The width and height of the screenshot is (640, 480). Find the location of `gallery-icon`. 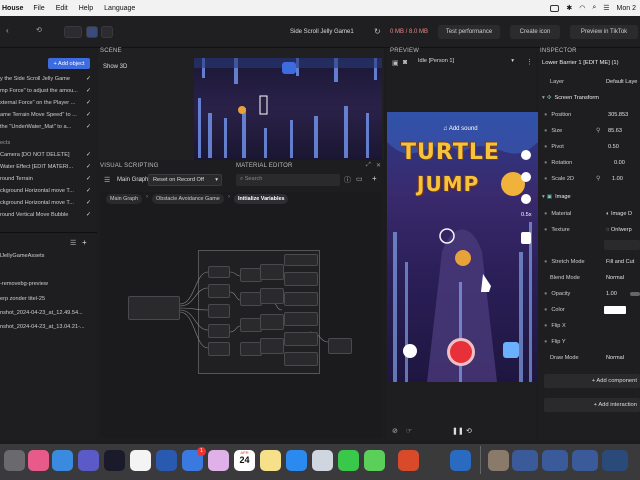

gallery-icon is located at coordinates (511, 350).